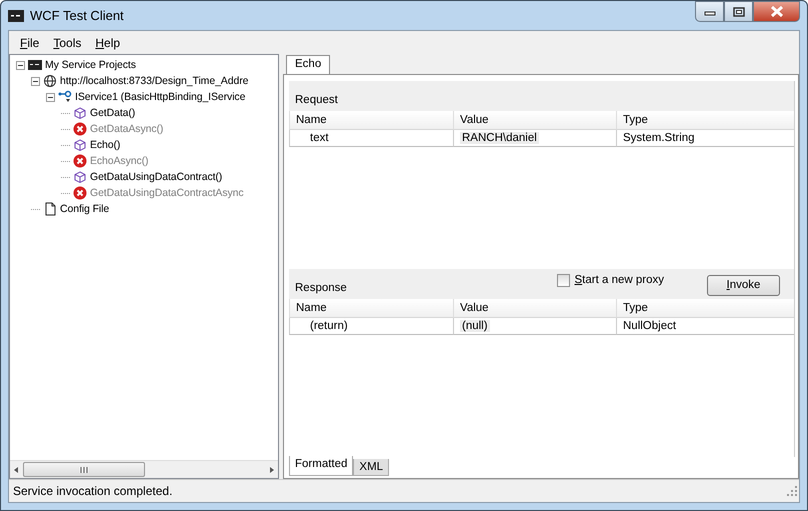 This screenshot has height=511, width=808. What do you see at coordinates (475, 326) in the screenshot?
I see `value-field: (null)` at bounding box center [475, 326].